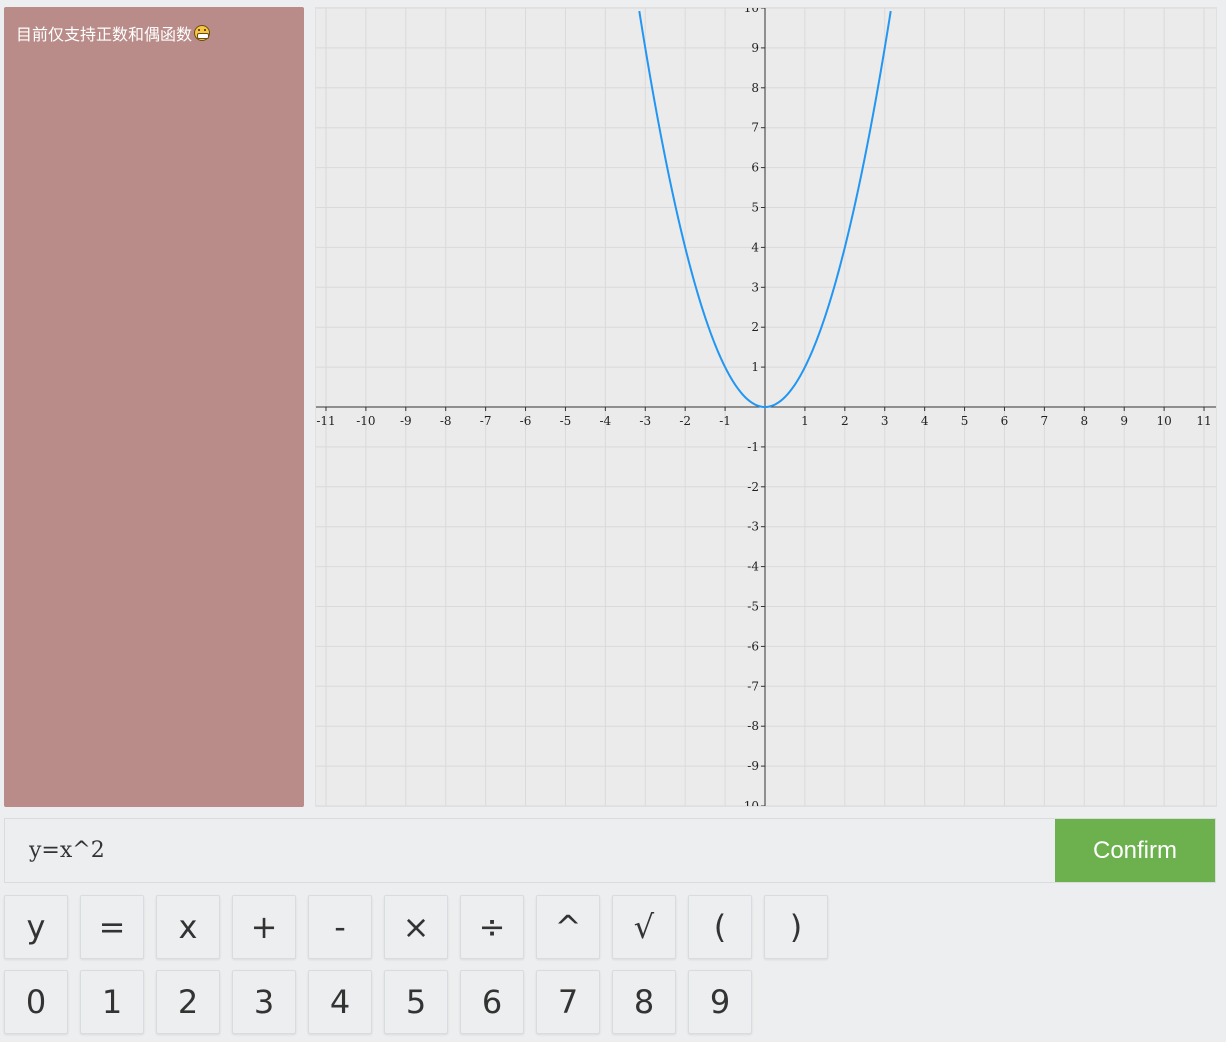 The image size is (1226, 1042). I want to click on y-tick-label: -1, so click(753, 447).